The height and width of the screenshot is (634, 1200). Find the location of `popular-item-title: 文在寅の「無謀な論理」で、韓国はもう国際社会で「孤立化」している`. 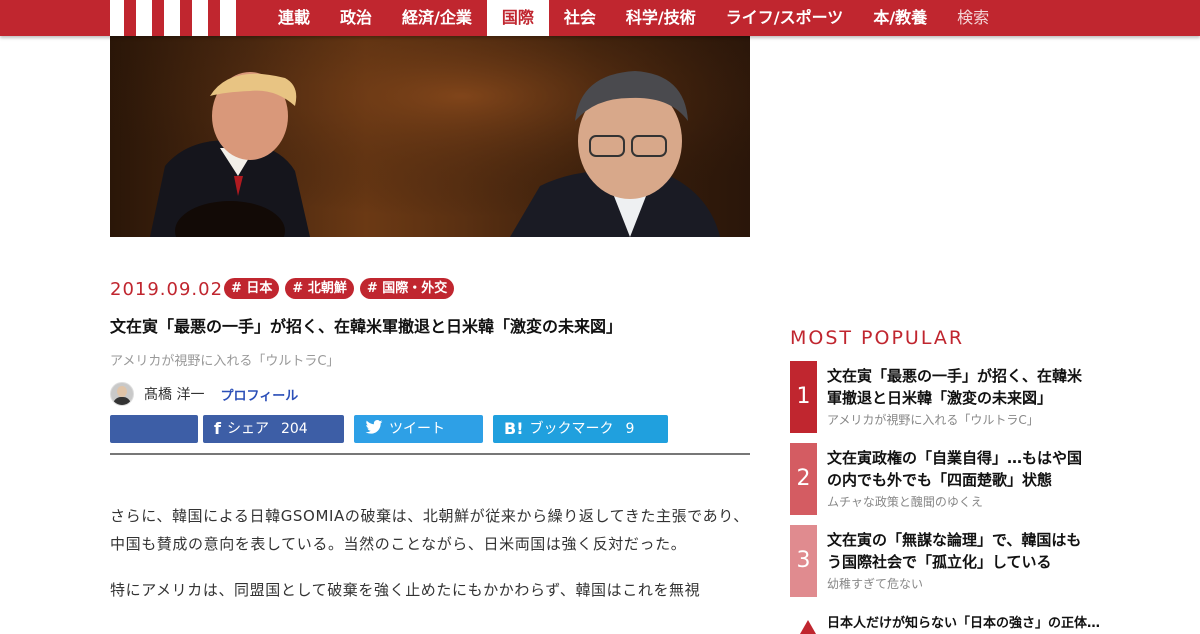

popular-item-title: 文在寅の「無謀な論理」で、韓国はもう国際社会で「孤立化」している is located at coordinates (954, 551).